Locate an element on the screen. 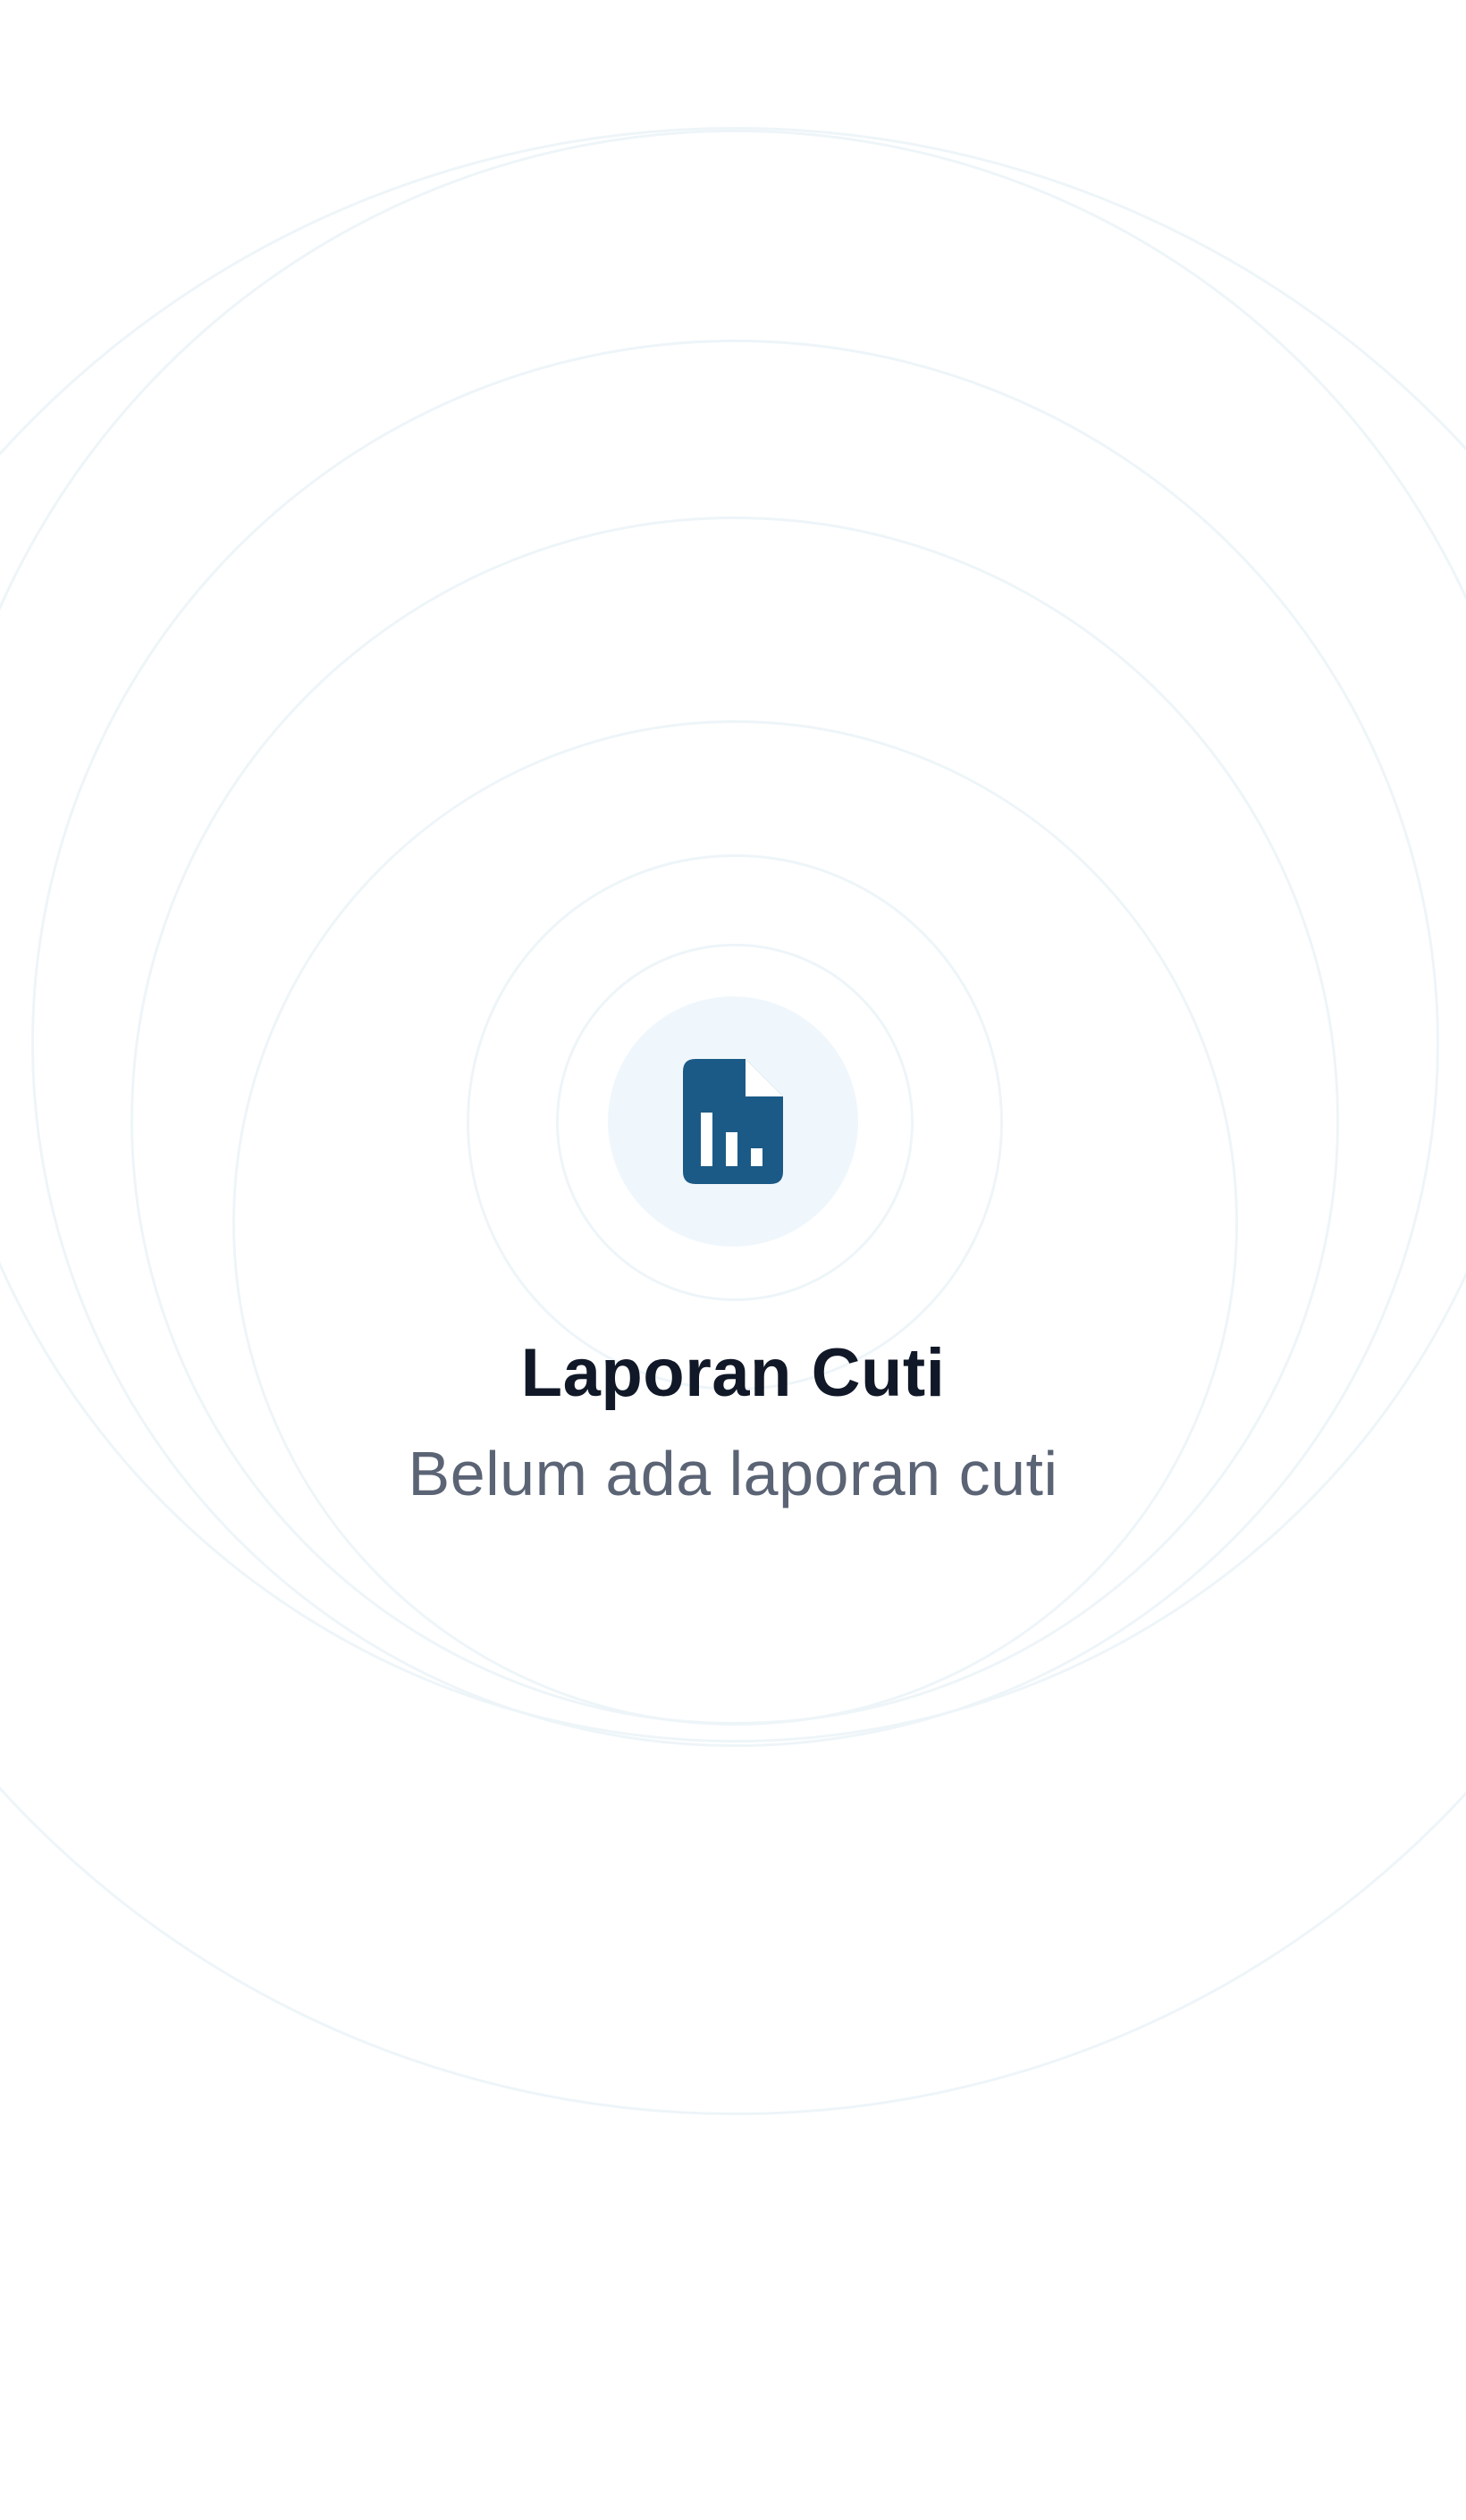 The image size is (1466, 2520). icon-badge is located at coordinates (733, 1121).